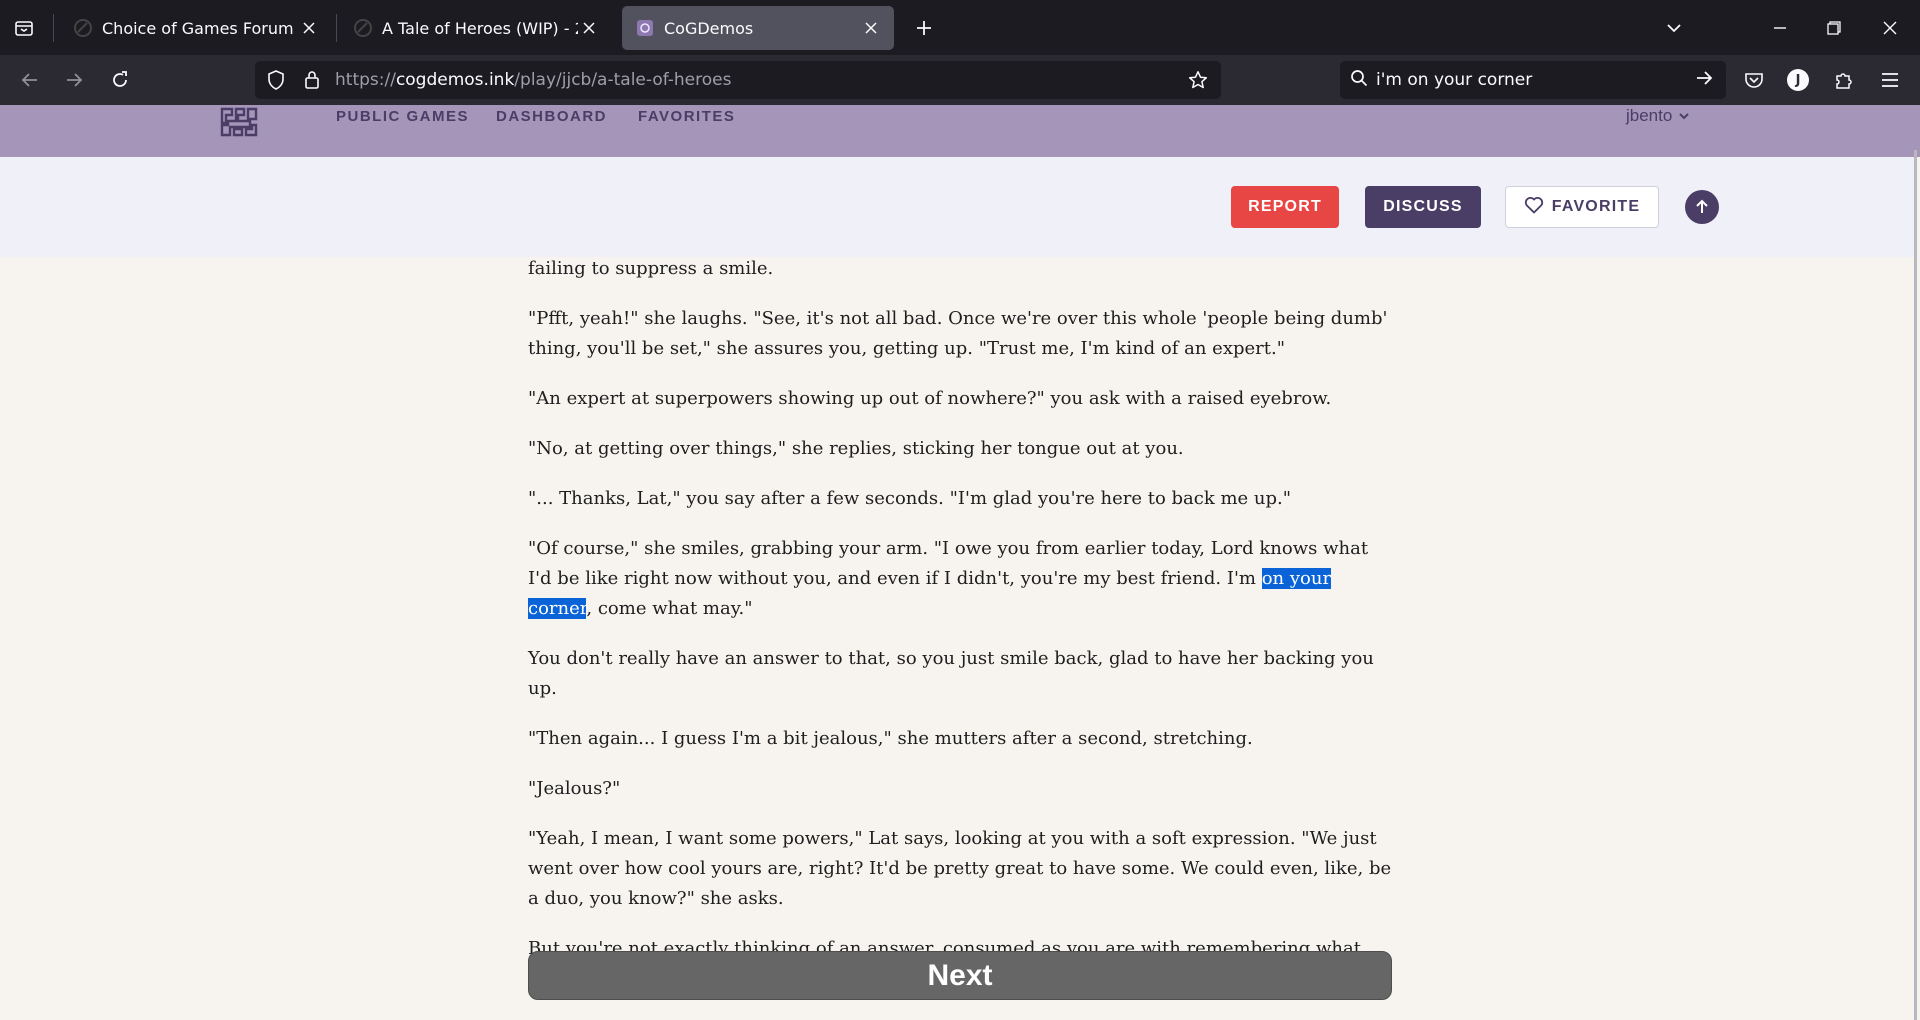  What do you see at coordinates (960, 975) in the screenshot?
I see `next-button: Next` at bounding box center [960, 975].